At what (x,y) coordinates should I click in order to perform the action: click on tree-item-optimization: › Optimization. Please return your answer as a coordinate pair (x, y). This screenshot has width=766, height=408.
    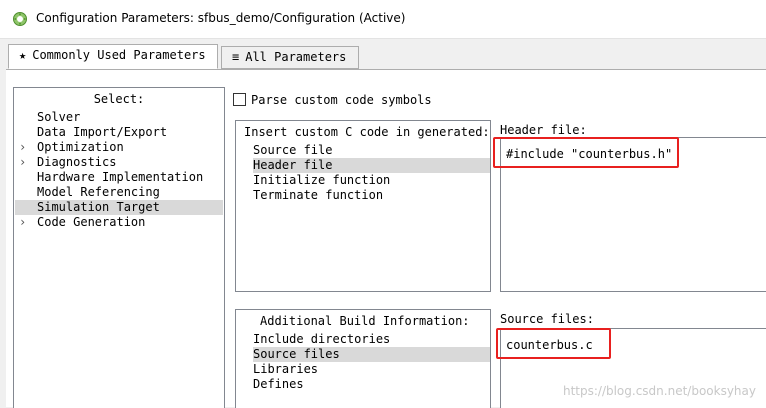
    Looking at the image, I should click on (119, 147).